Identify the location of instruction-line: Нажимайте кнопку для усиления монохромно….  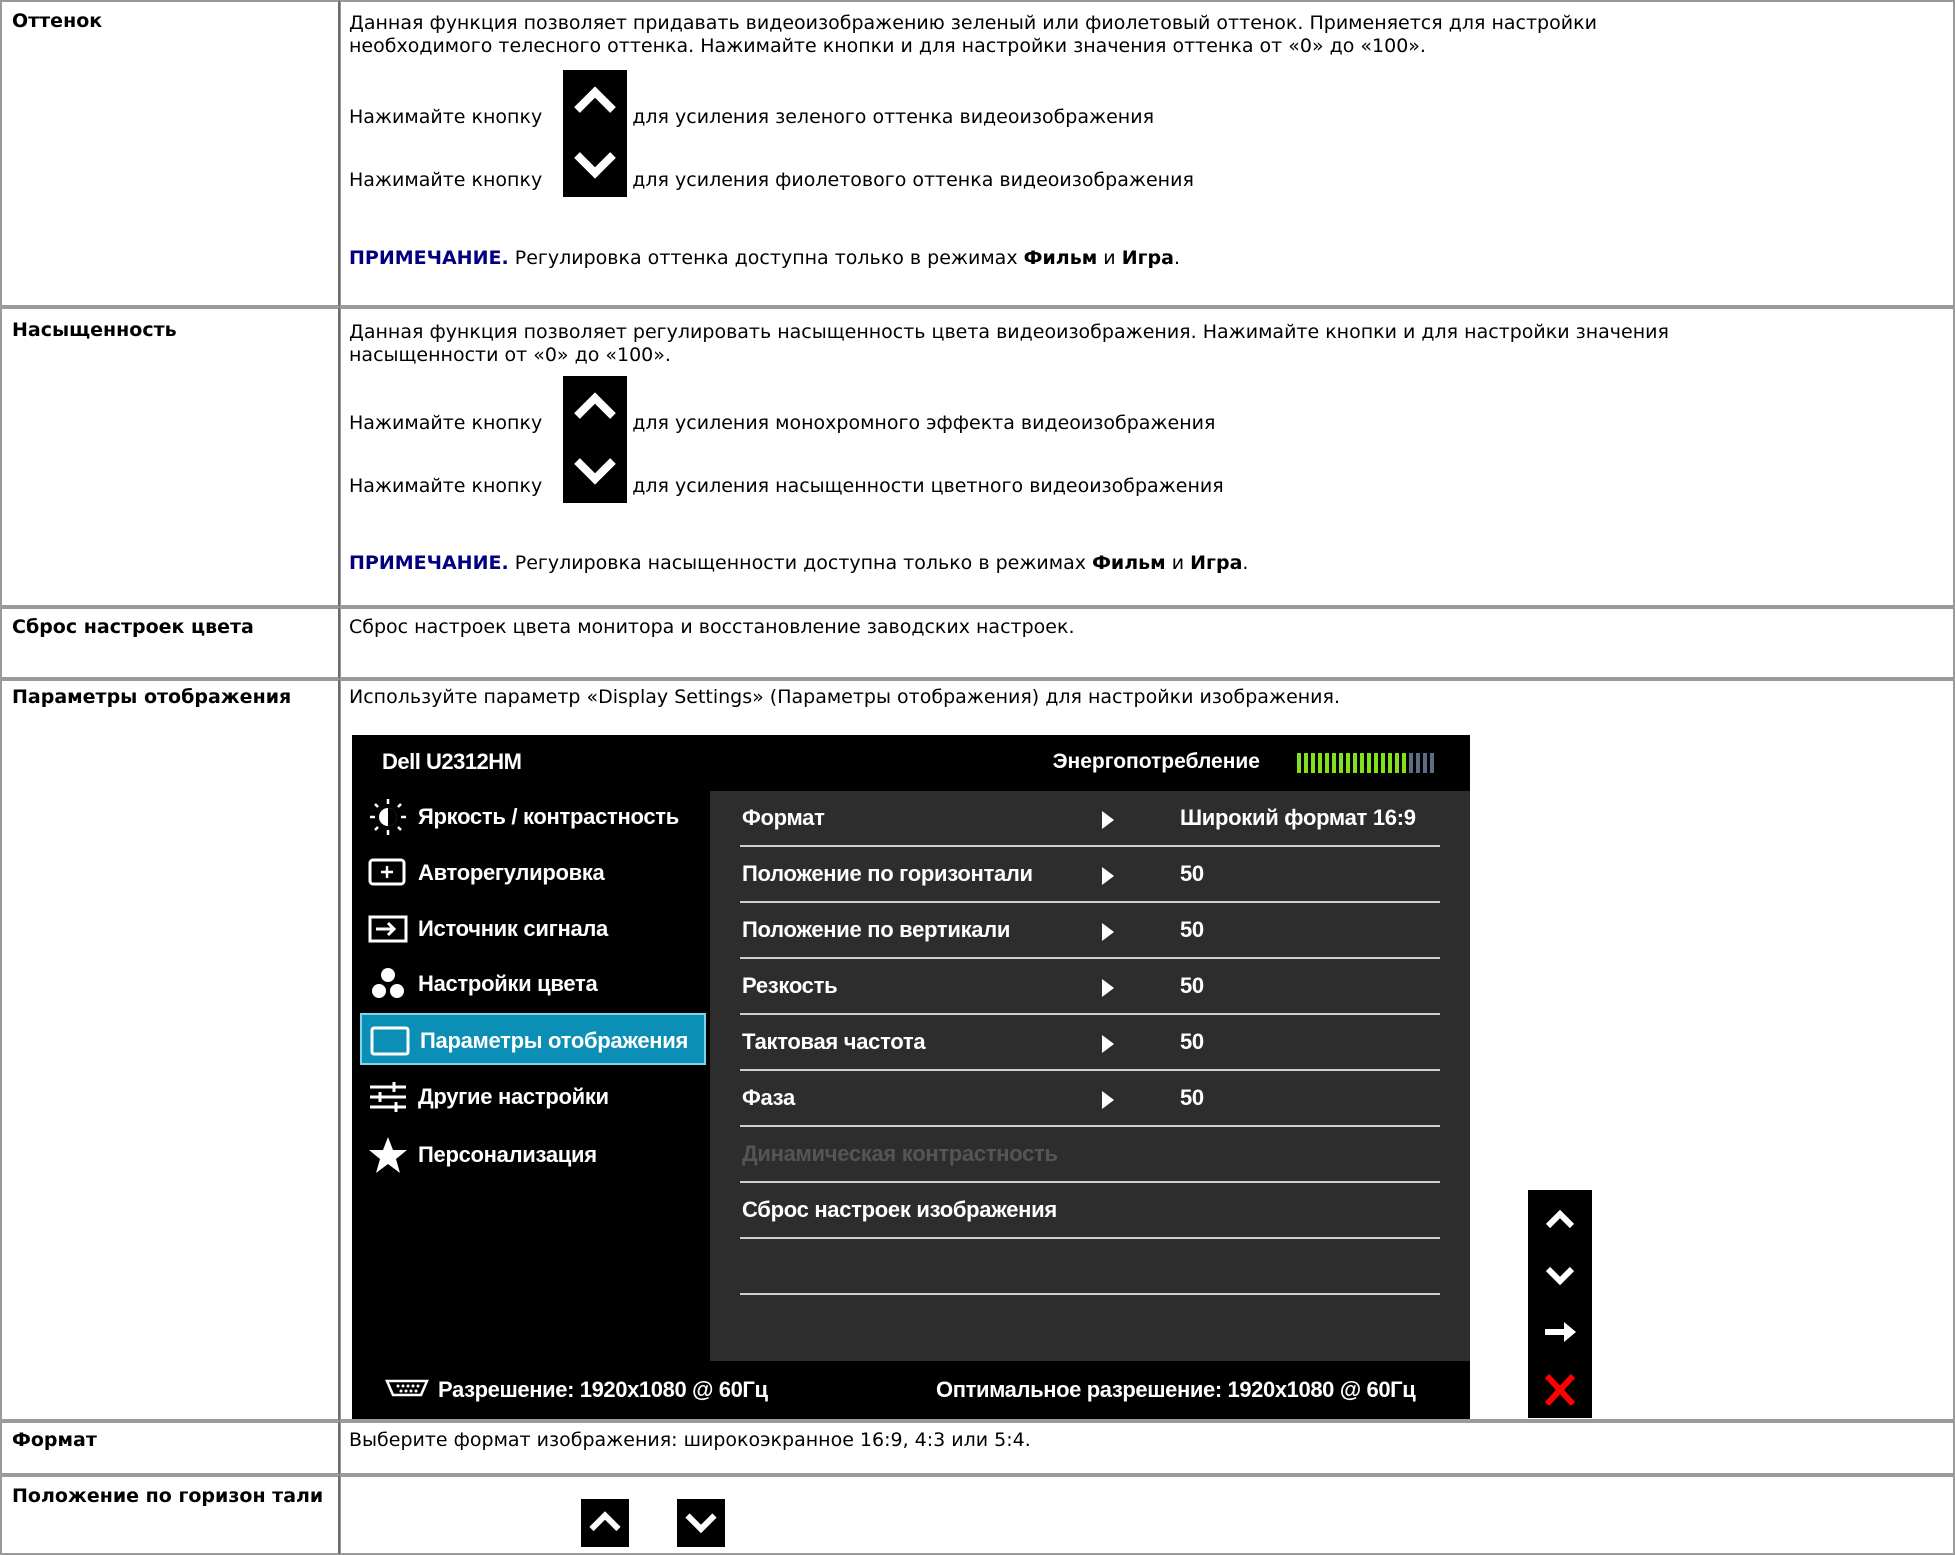
(782, 423).